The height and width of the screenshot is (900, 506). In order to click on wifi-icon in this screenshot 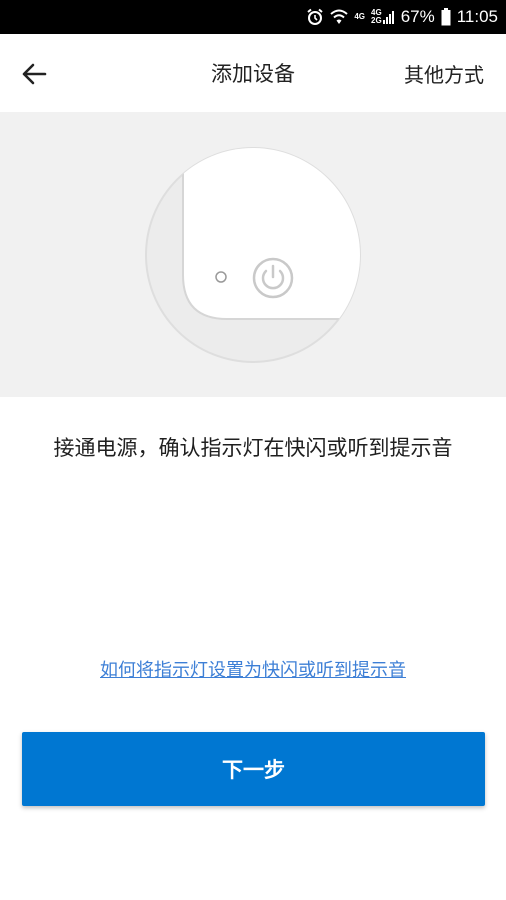, I will do `click(339, 17)`.